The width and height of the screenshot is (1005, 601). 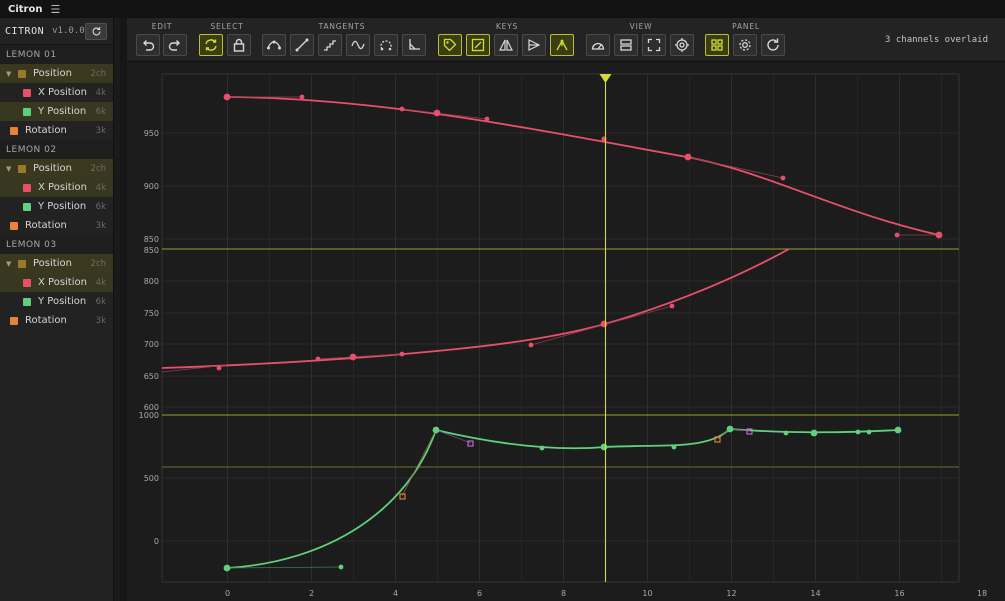 What do you see at coordinates (419, 463) in the screenshot?
I see `tangent-handle` at bounding box center [419, 463].